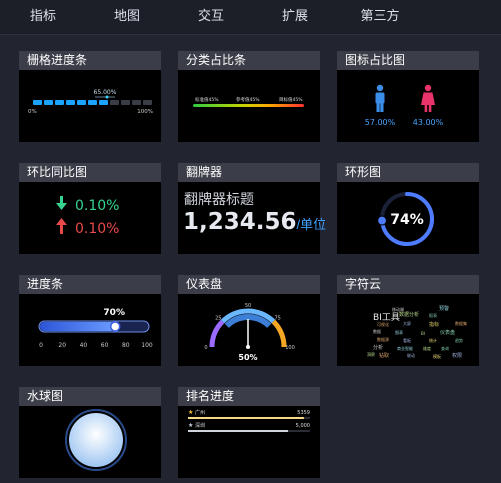  I want to click on progress-tick-label: 60, so click(105, 345).